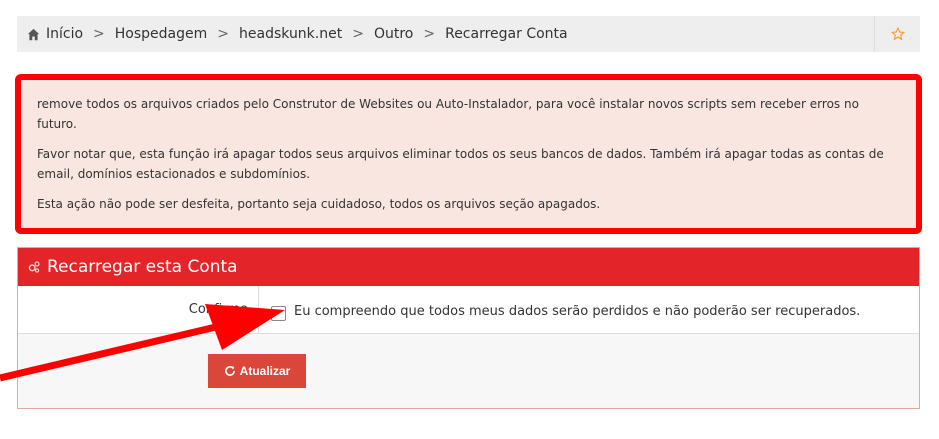 The height and width of the screenshot is (439, 939). Describe the element at coordinates (161, 34) in the screenshot. I see `breadcrumb-item-hospedagem: Hospedagem` at that location.